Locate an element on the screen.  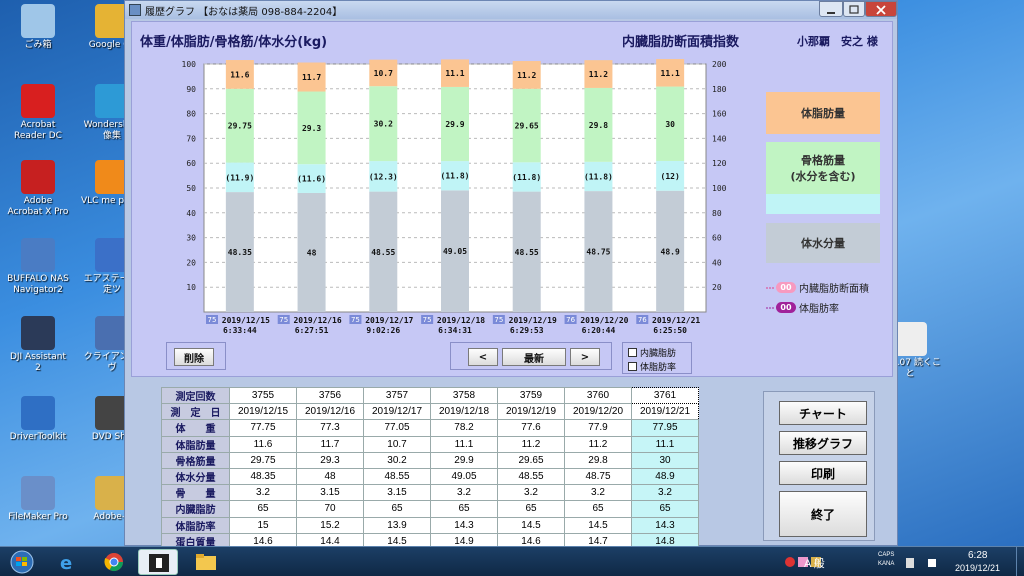
print-button: 印刷 is located at coordinates (823, 473).